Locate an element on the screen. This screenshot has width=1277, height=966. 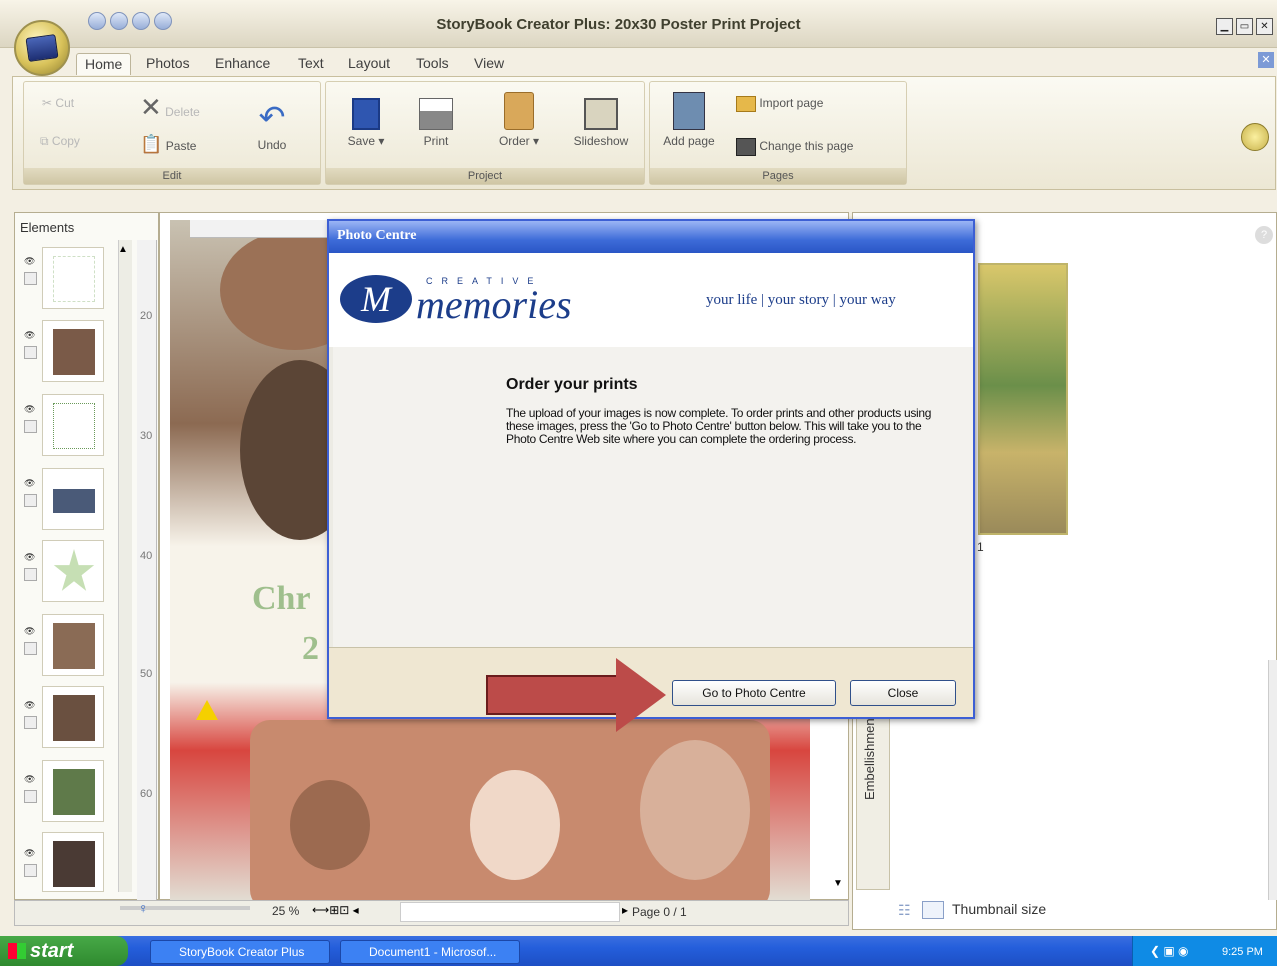
page-indicator: Page 0 / 1 is located at coordinates (659, 912).